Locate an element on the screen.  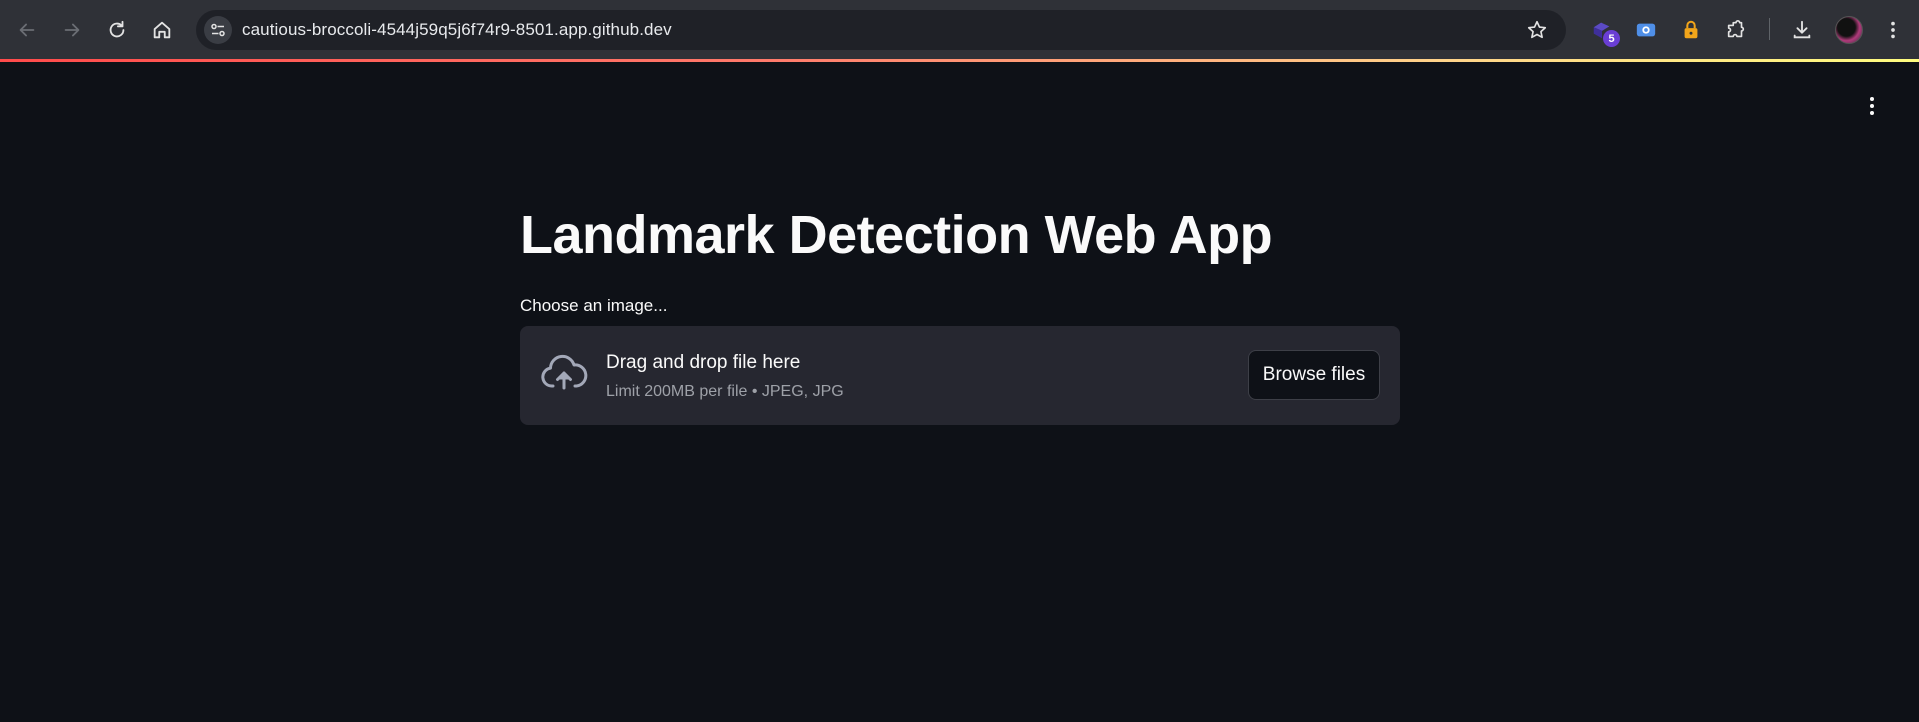
extension-button: 5 is located at coordinates (1604, 31).